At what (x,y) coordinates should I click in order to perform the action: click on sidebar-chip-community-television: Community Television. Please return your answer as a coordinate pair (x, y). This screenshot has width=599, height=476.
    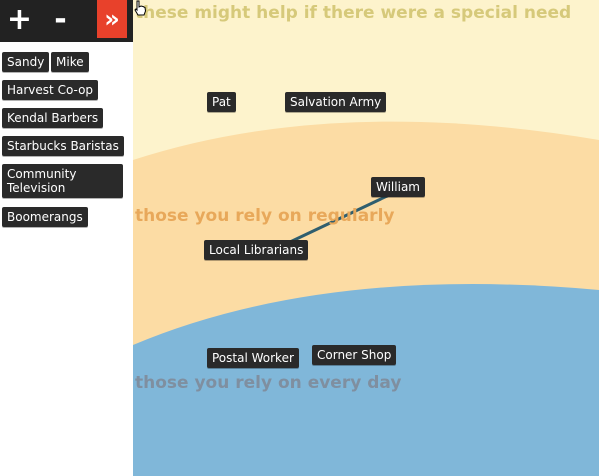
    Looking at the image, I should click on (62, 181).